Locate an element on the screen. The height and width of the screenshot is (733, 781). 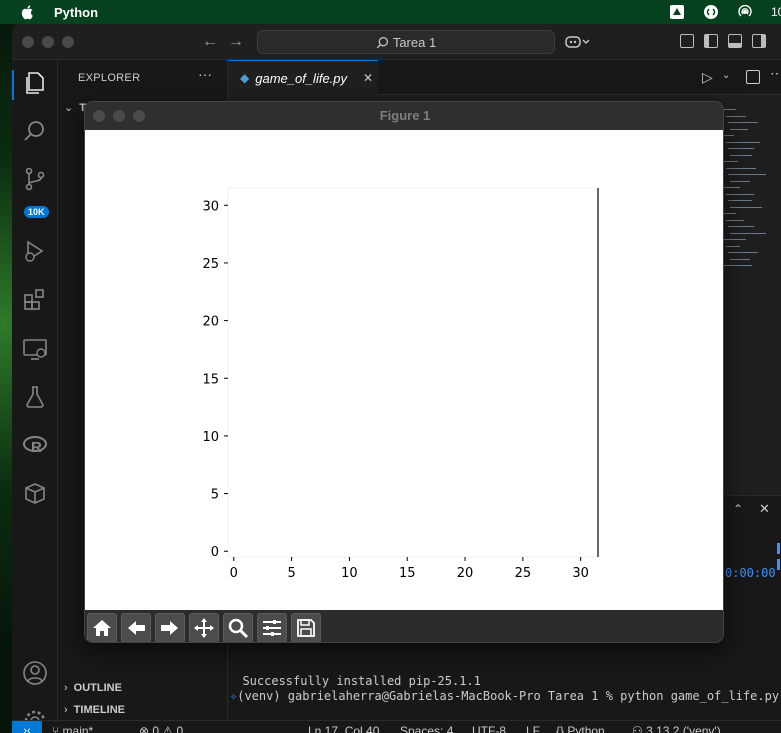
editor-more-actions-icon: ⋯ is located at coordinates (775, 73).